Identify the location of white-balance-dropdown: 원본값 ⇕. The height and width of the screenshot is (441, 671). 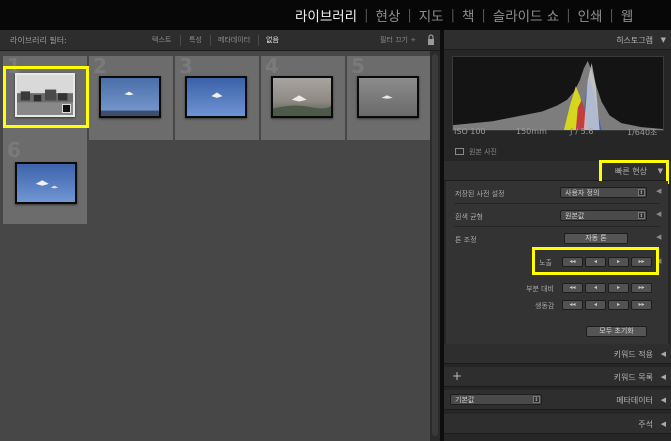
(603, 215).